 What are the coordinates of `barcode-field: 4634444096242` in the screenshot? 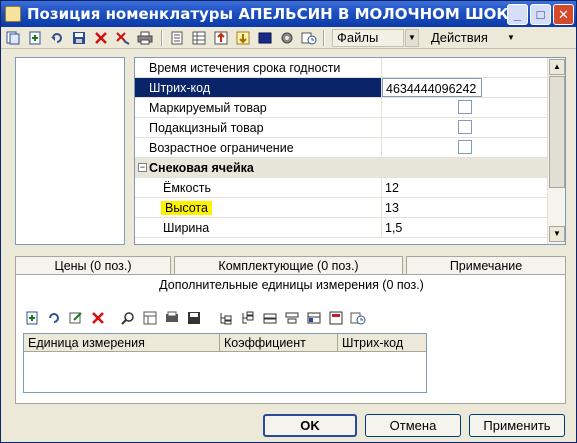 It's located at (464, 87).